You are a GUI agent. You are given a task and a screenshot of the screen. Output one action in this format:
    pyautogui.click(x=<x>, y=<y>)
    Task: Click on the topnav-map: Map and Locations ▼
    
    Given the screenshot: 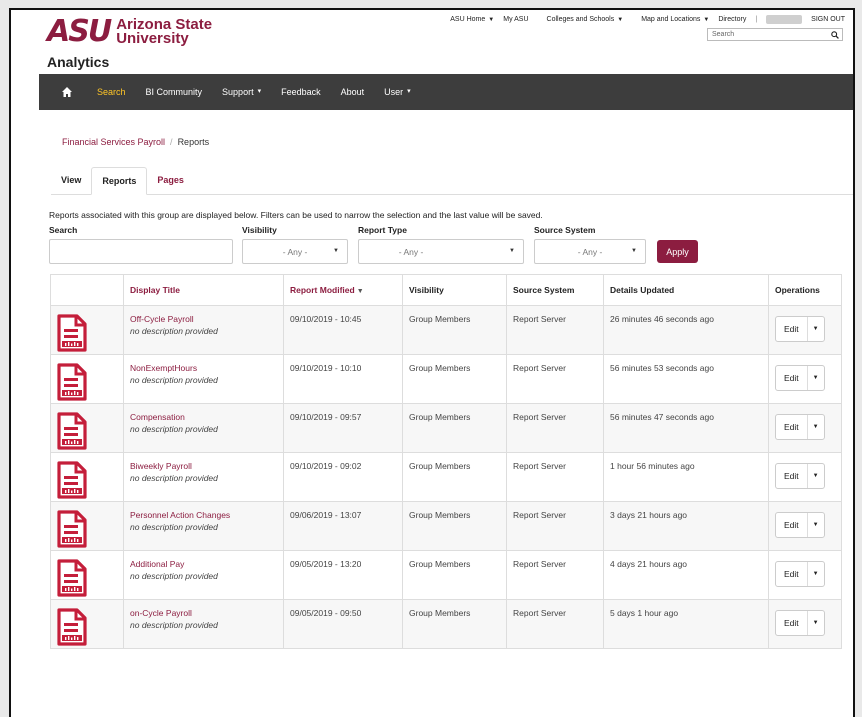 What is the action you would take?
    pyautogui.click(x=670, y=19)
    